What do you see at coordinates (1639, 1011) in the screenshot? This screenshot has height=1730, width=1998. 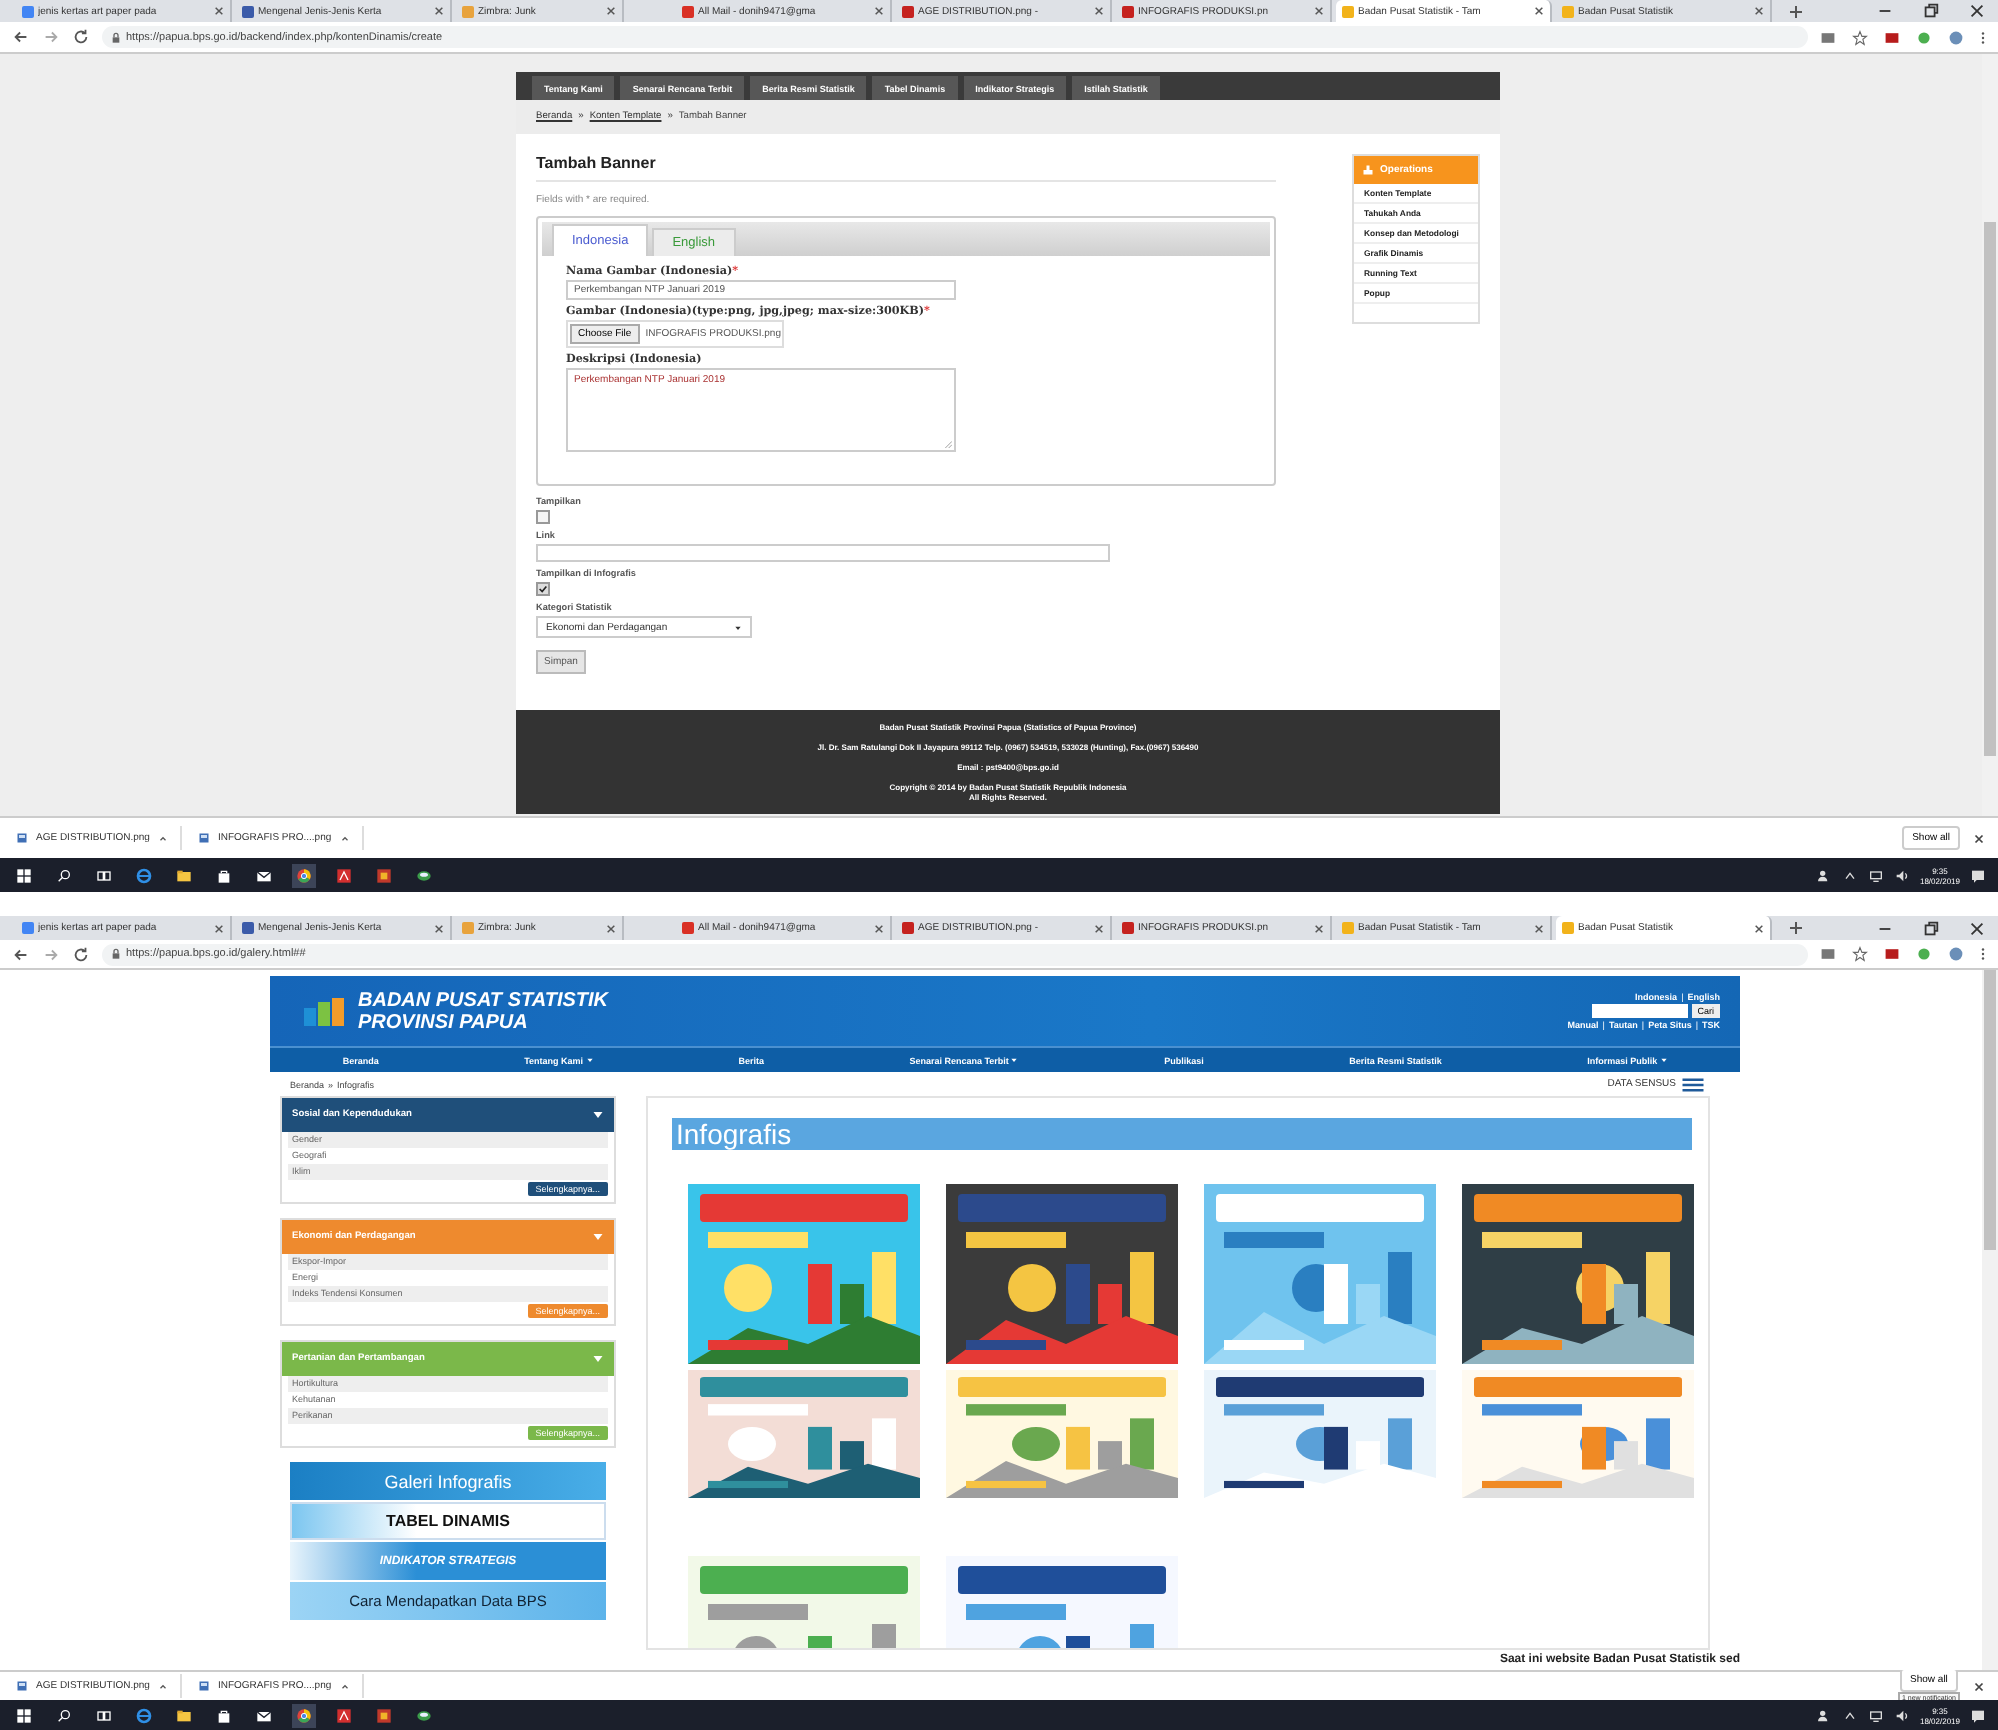 I see `search-field` at bounding box center [1639, 1011].